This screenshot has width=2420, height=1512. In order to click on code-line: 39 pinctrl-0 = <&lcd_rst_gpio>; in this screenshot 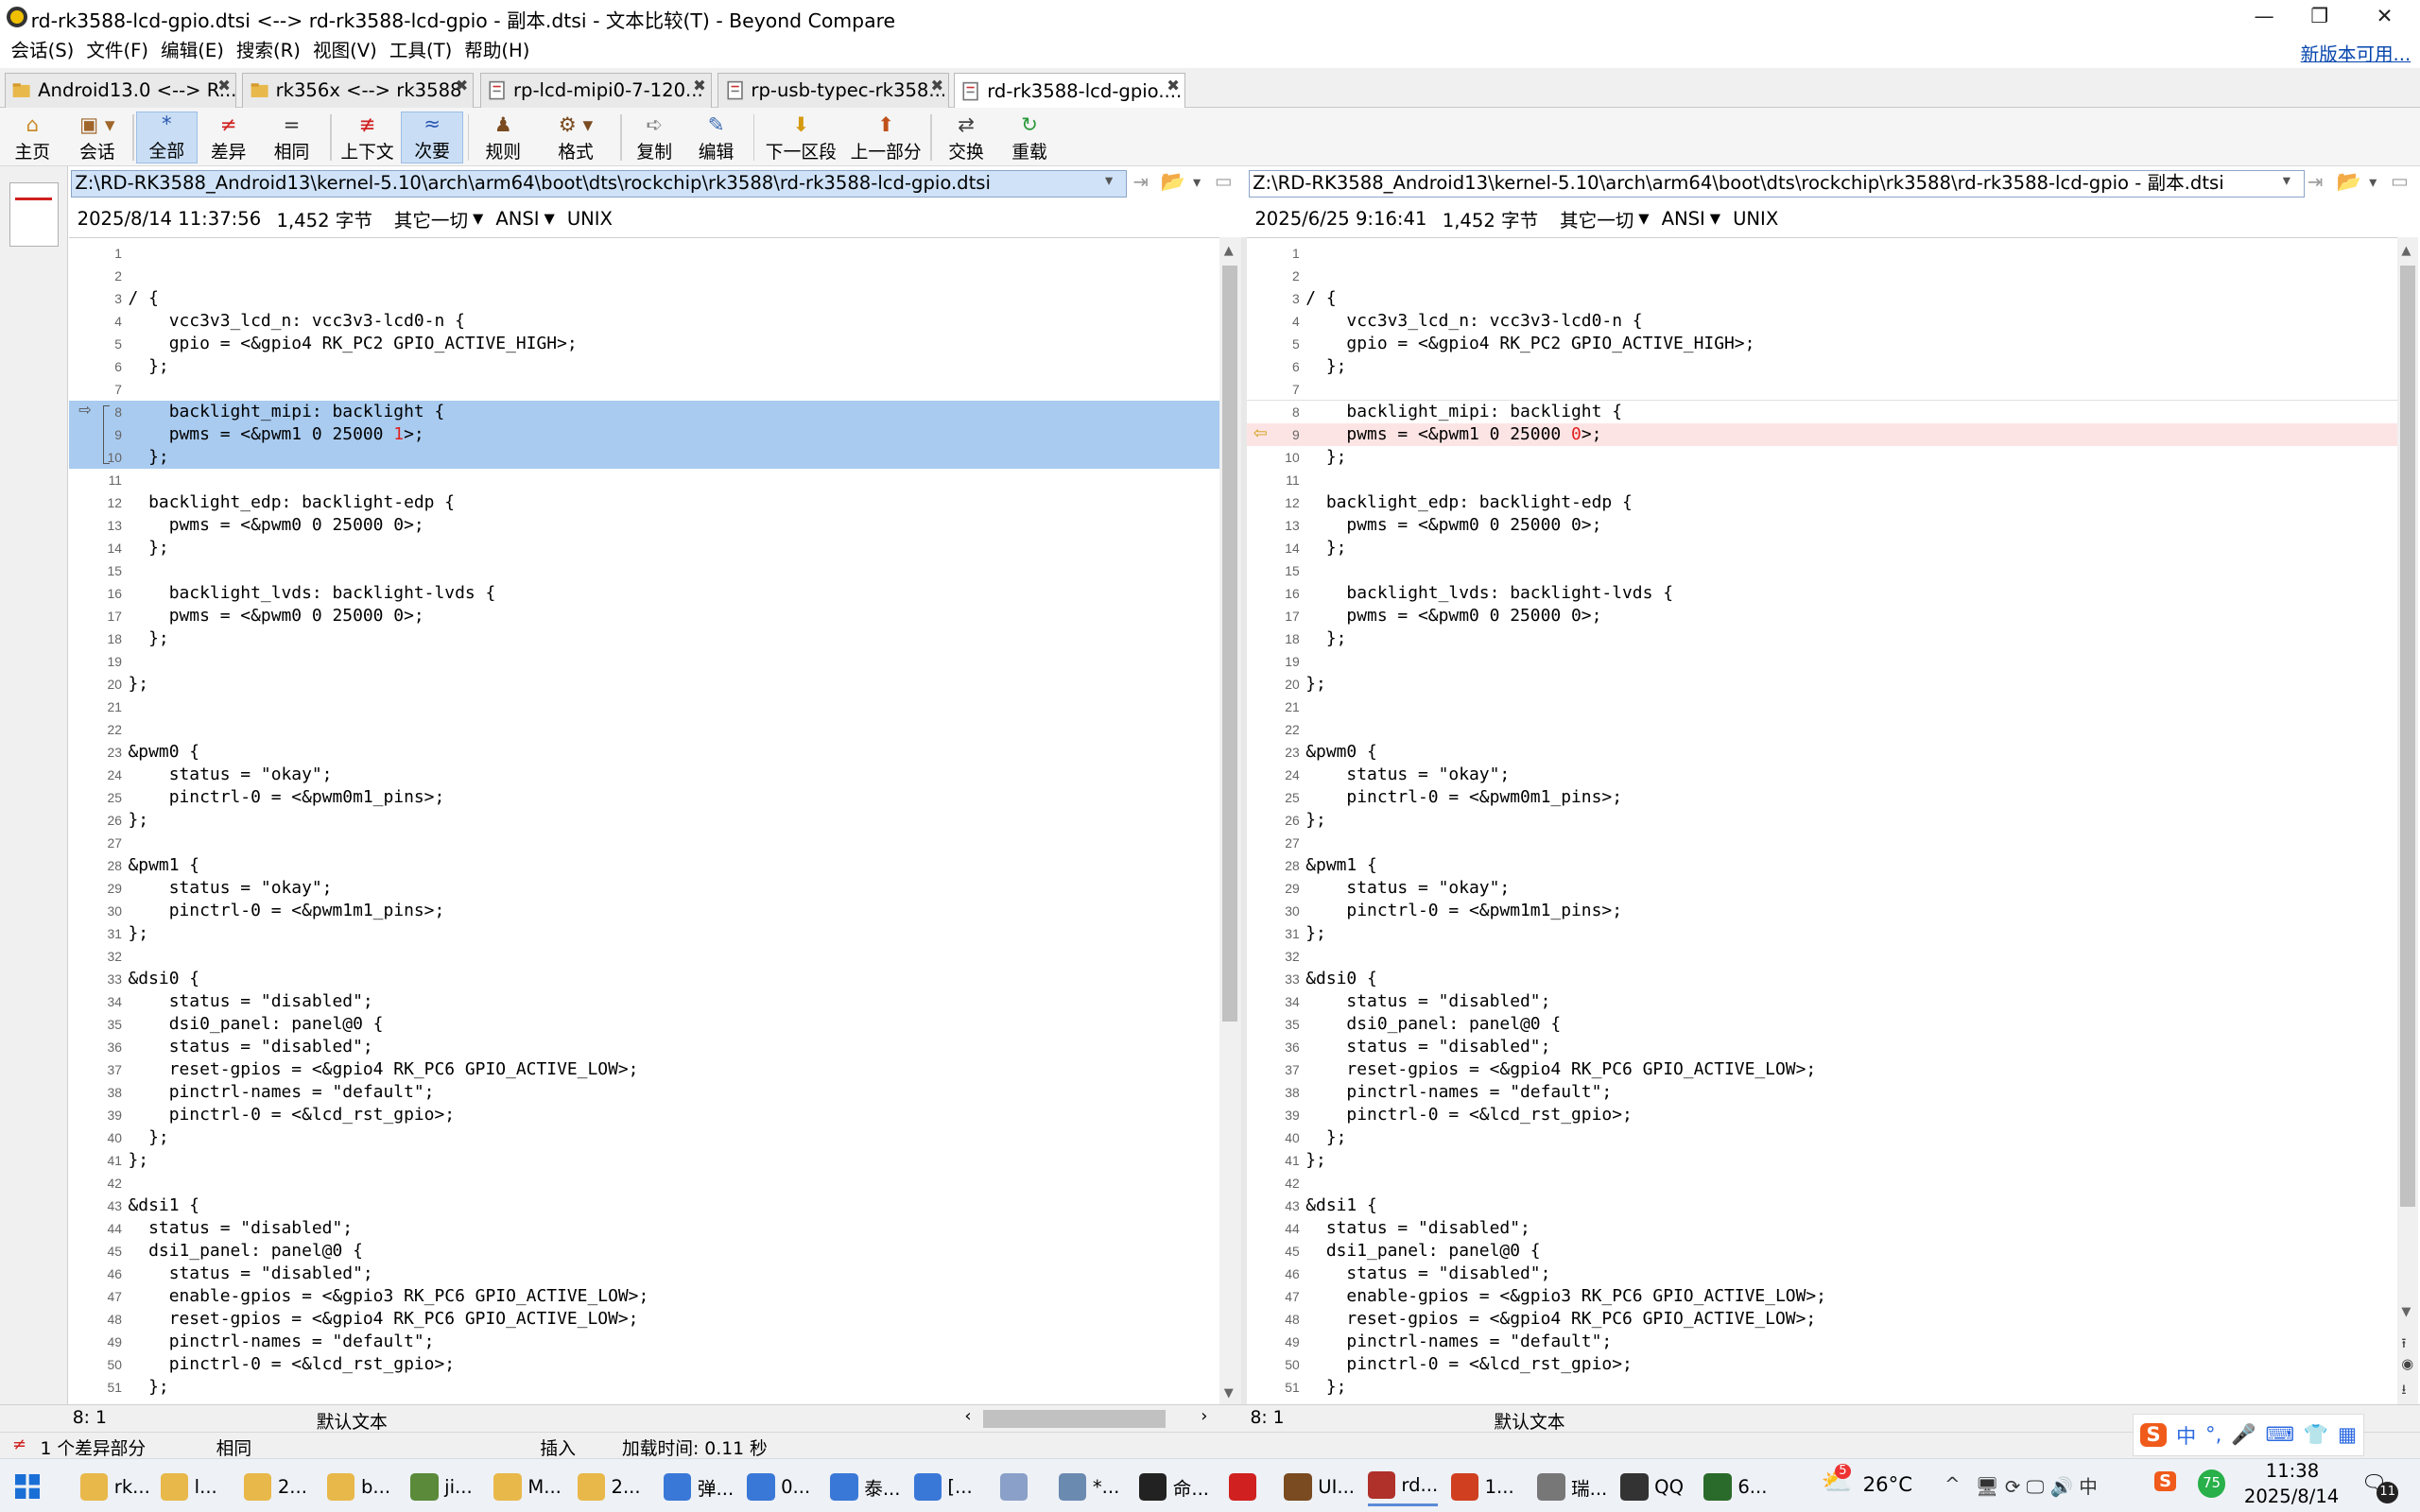, I will do `click(1822, 1115)`.